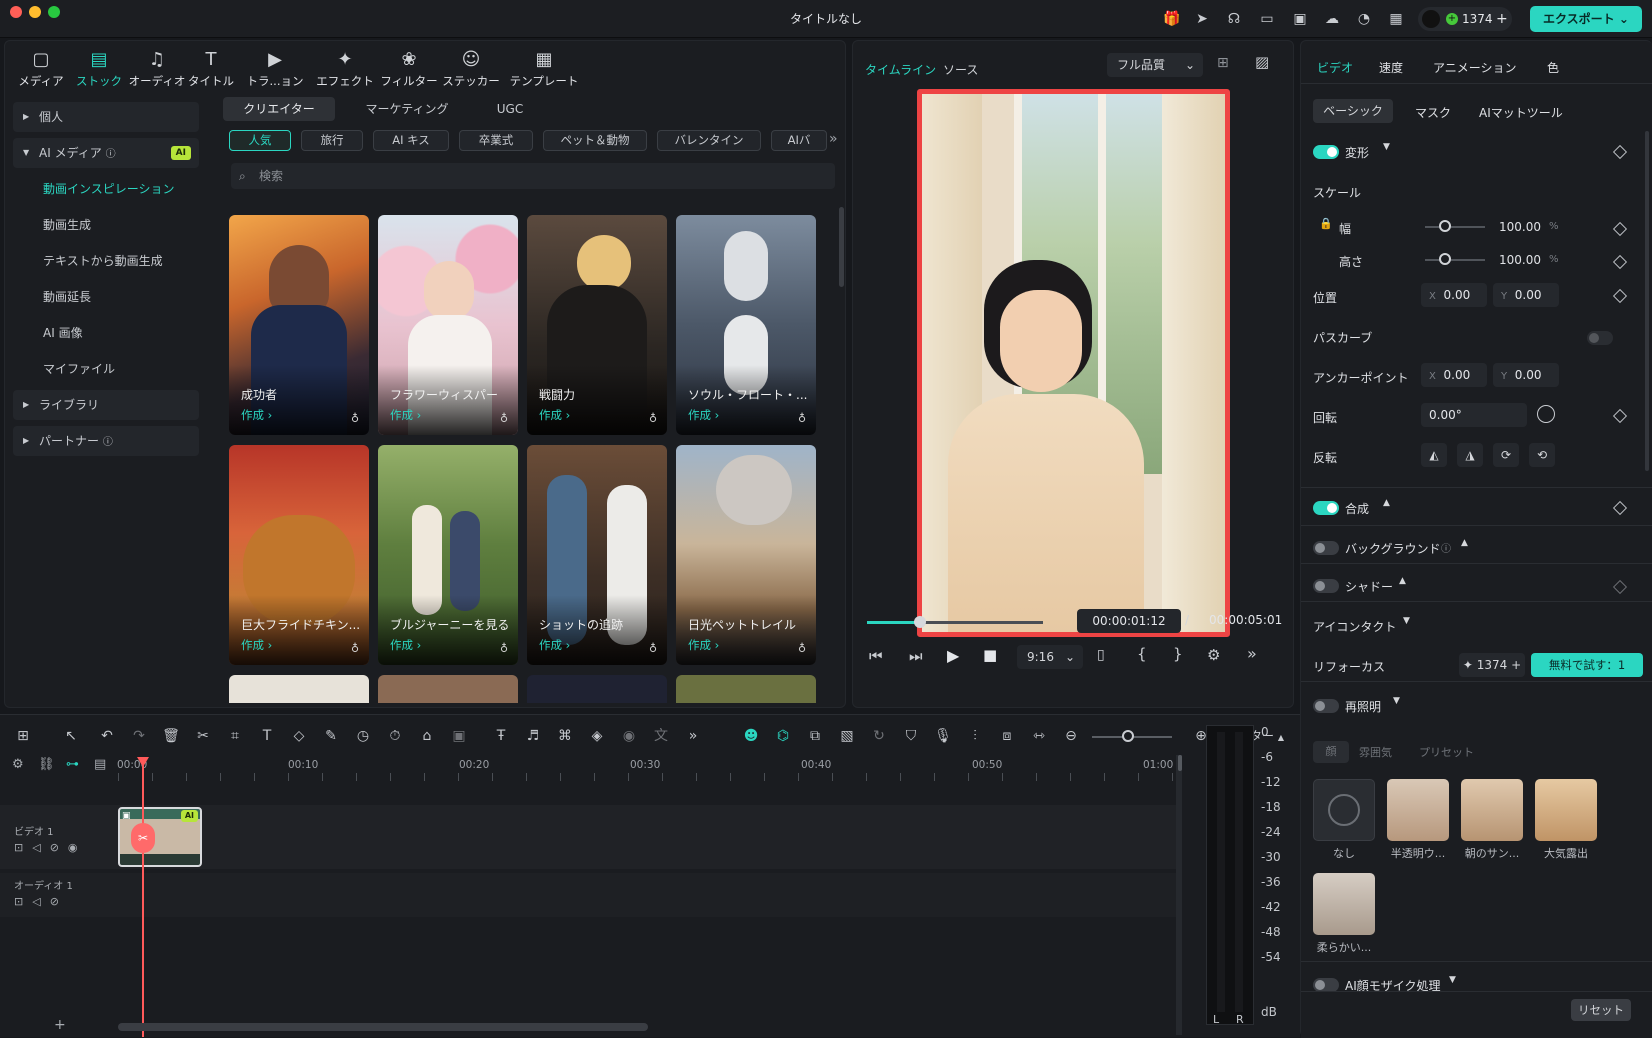  What do you see at coordinates (1474, 415) in the screenshot?
I see `rotation-input: 0.00°` at bounding box center [1474, 415].